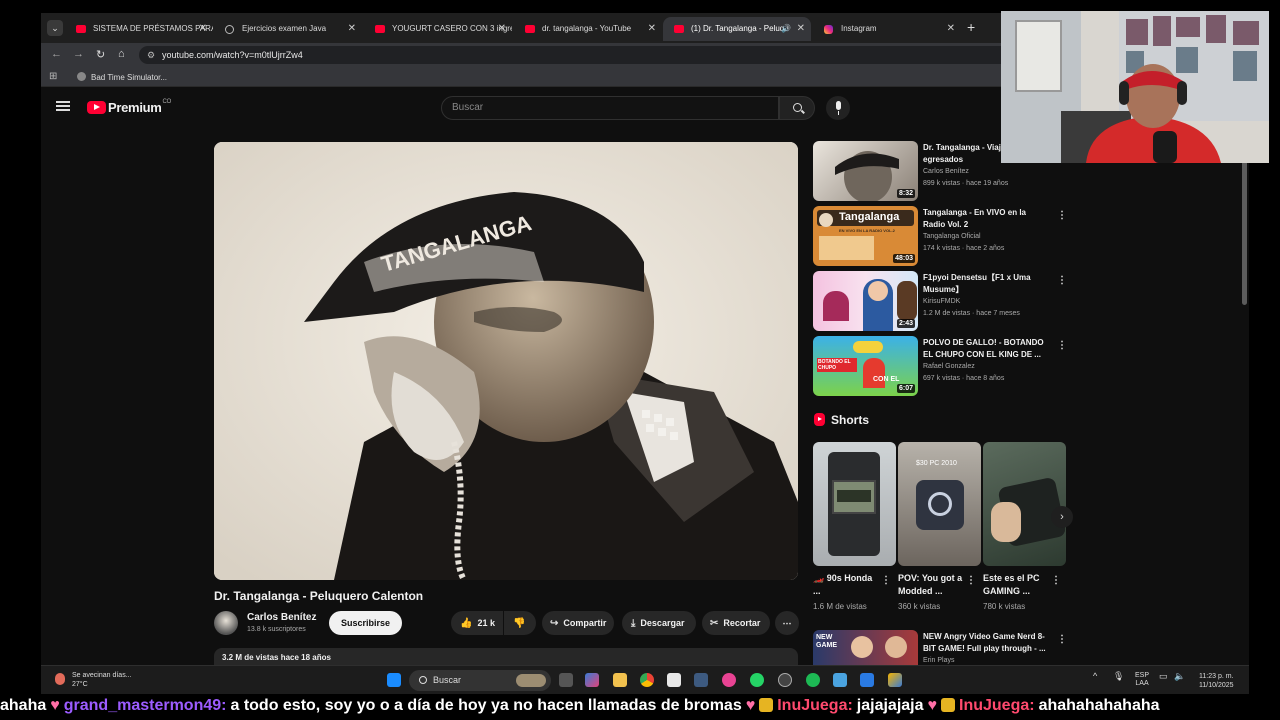 This screenshot has width=1280, height=720. I want to click on channel-name: KirisuFMDK, so click(941, 301).